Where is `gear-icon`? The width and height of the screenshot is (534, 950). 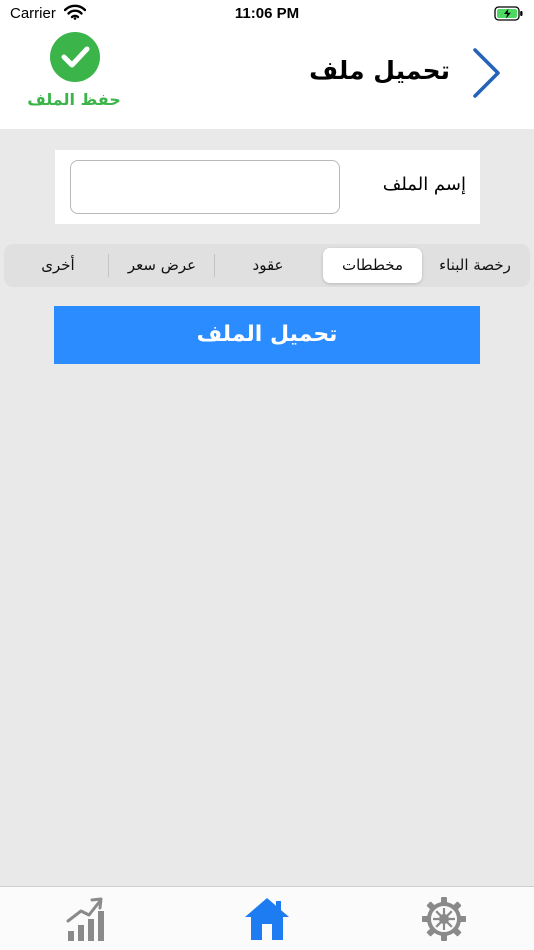
gear-icon is located at coordinates (444, 919).